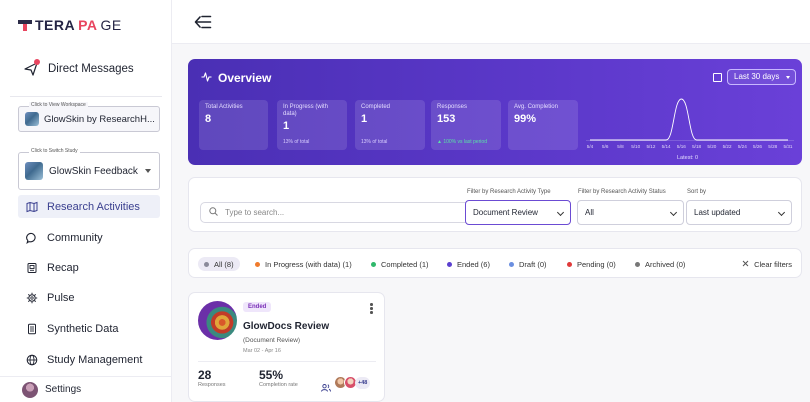  What do you see at coordinates (233, 125) in the screenshot?
I see `stat-card-total-activities: Total Activities 8` at bounding box center [233, 125].